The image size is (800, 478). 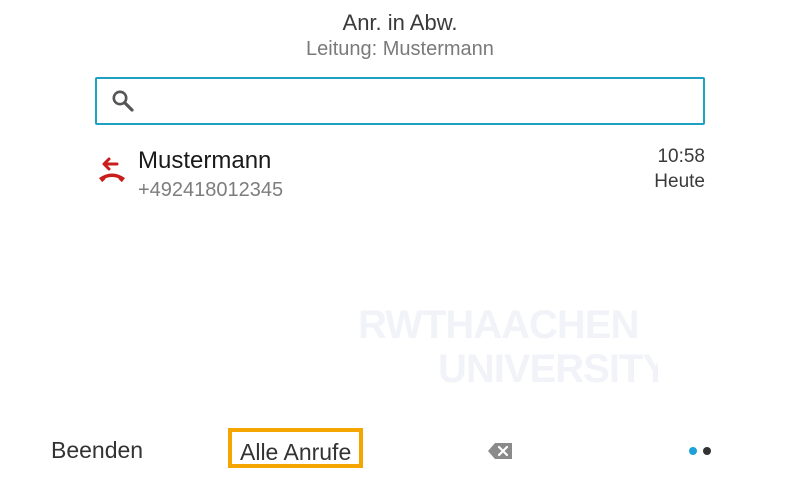 I want to click on call-time: 10:58, so click(x=681, y=156).